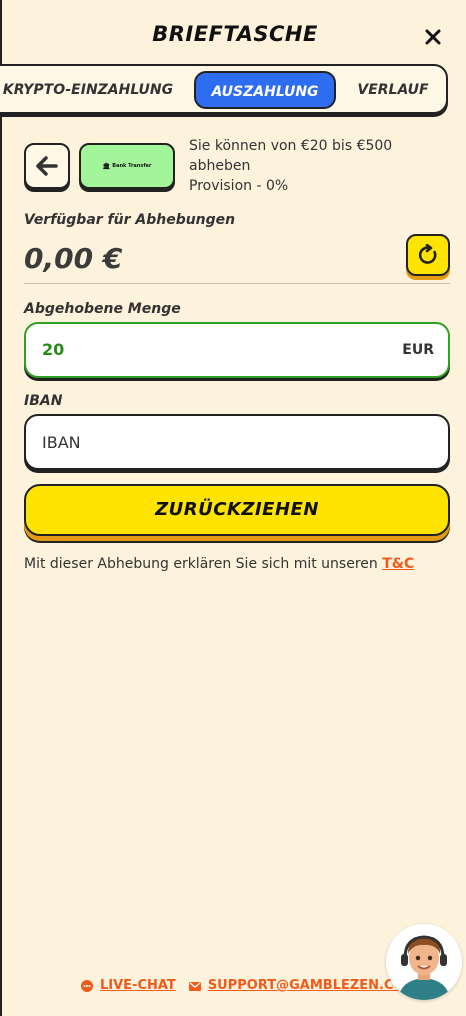 Image resolution: width=466 pixels, height=1016 pixels. What do you see at coordinates (89, 90) in the screenshot?
I see `tab-crypto-deposit: KRYPTO-EINZAHLUNG` at bounding box center [89, 90].